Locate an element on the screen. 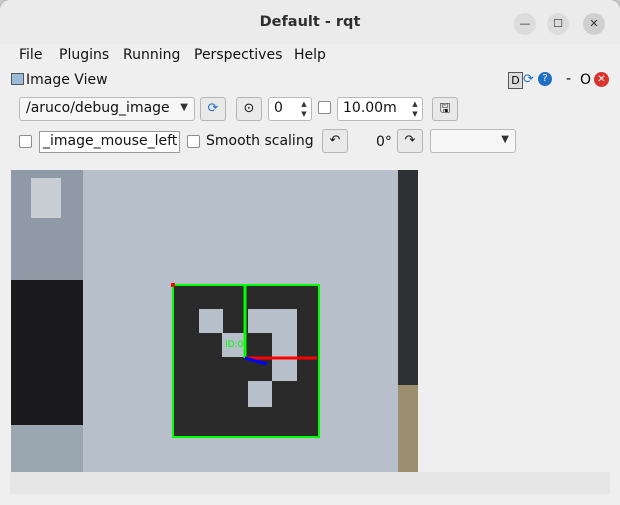  mouse-topic-field: _image_mouse_left is located at coordinates (109, 142).